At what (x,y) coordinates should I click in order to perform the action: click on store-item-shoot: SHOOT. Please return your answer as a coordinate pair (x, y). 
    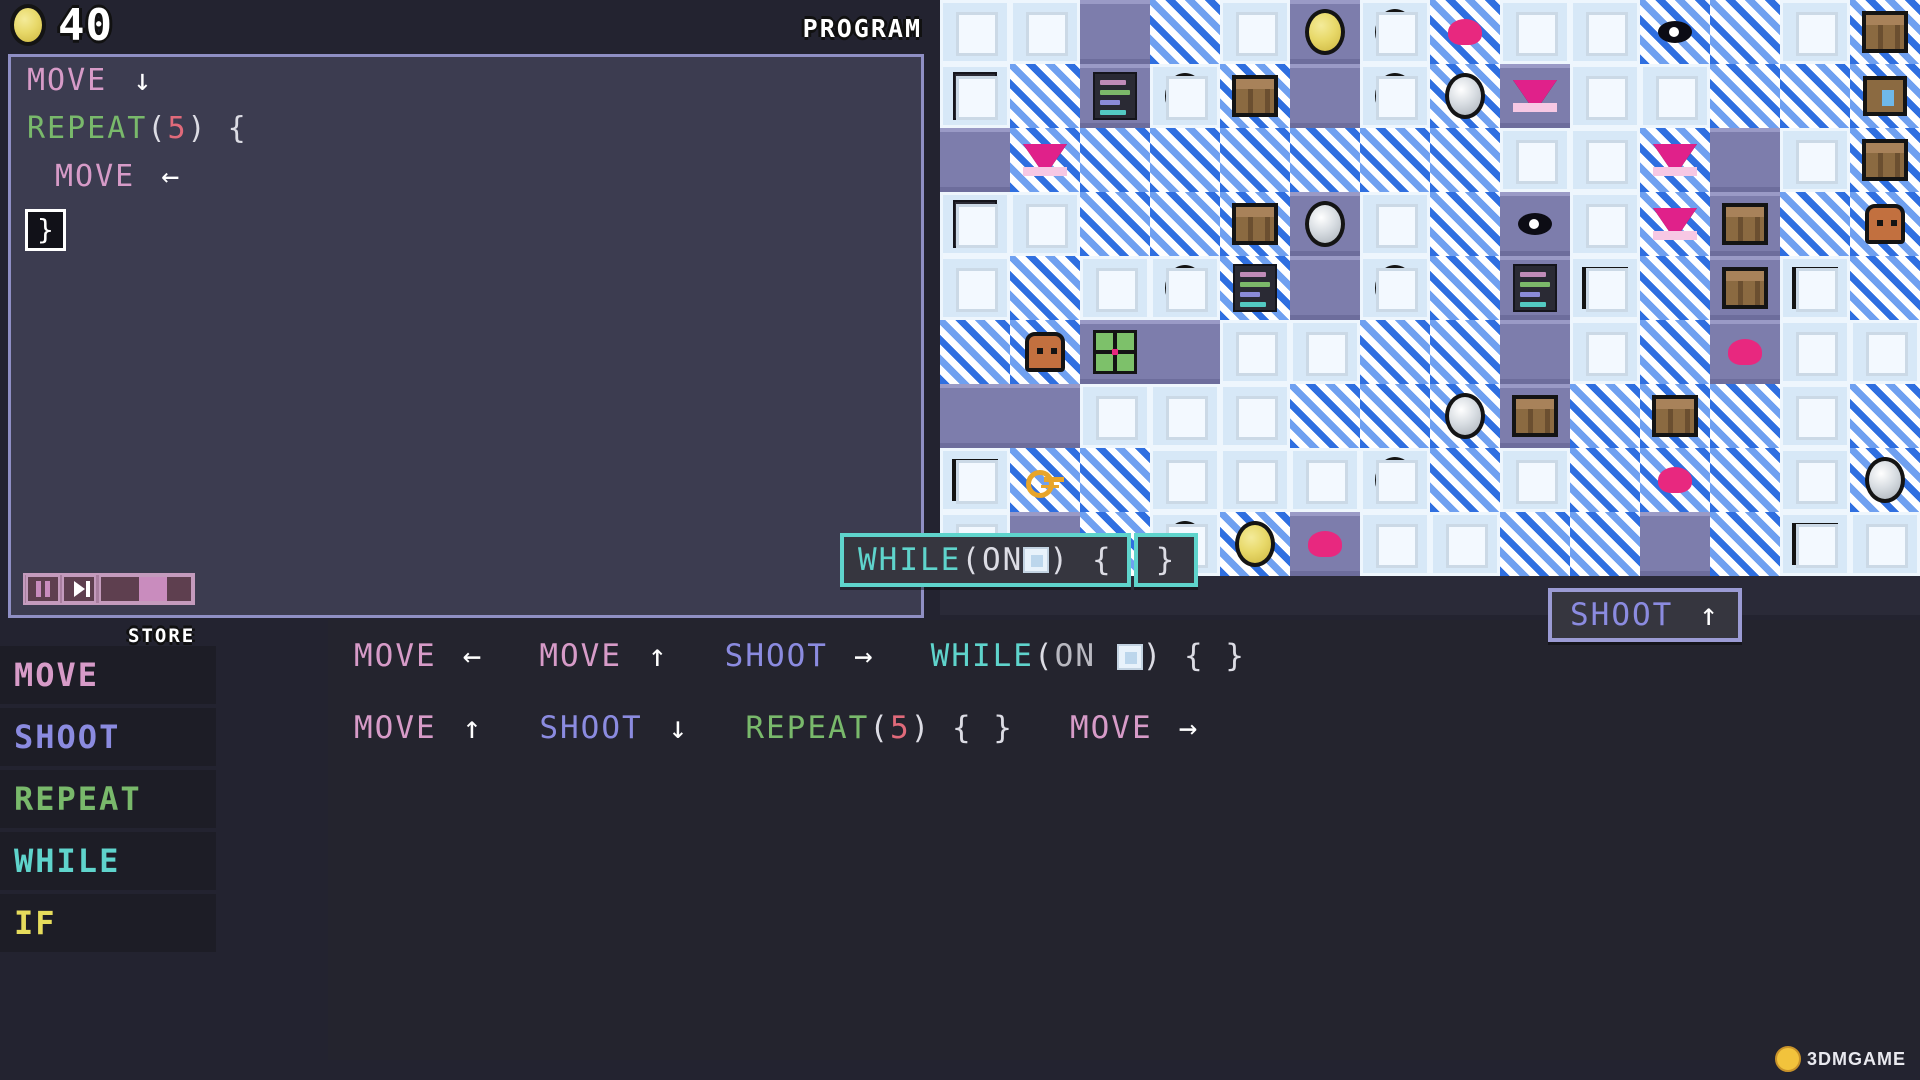
    Looking at the image, I should click on (108, 737).